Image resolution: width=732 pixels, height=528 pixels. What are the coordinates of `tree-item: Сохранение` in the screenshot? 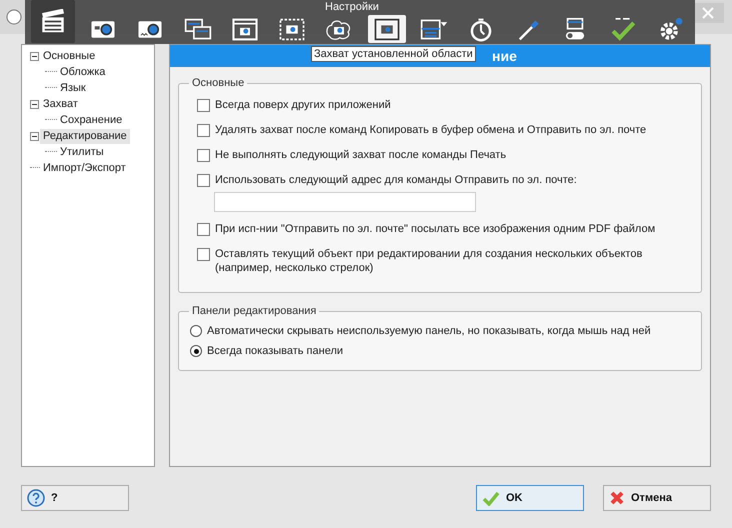 It's located at (91, 120).